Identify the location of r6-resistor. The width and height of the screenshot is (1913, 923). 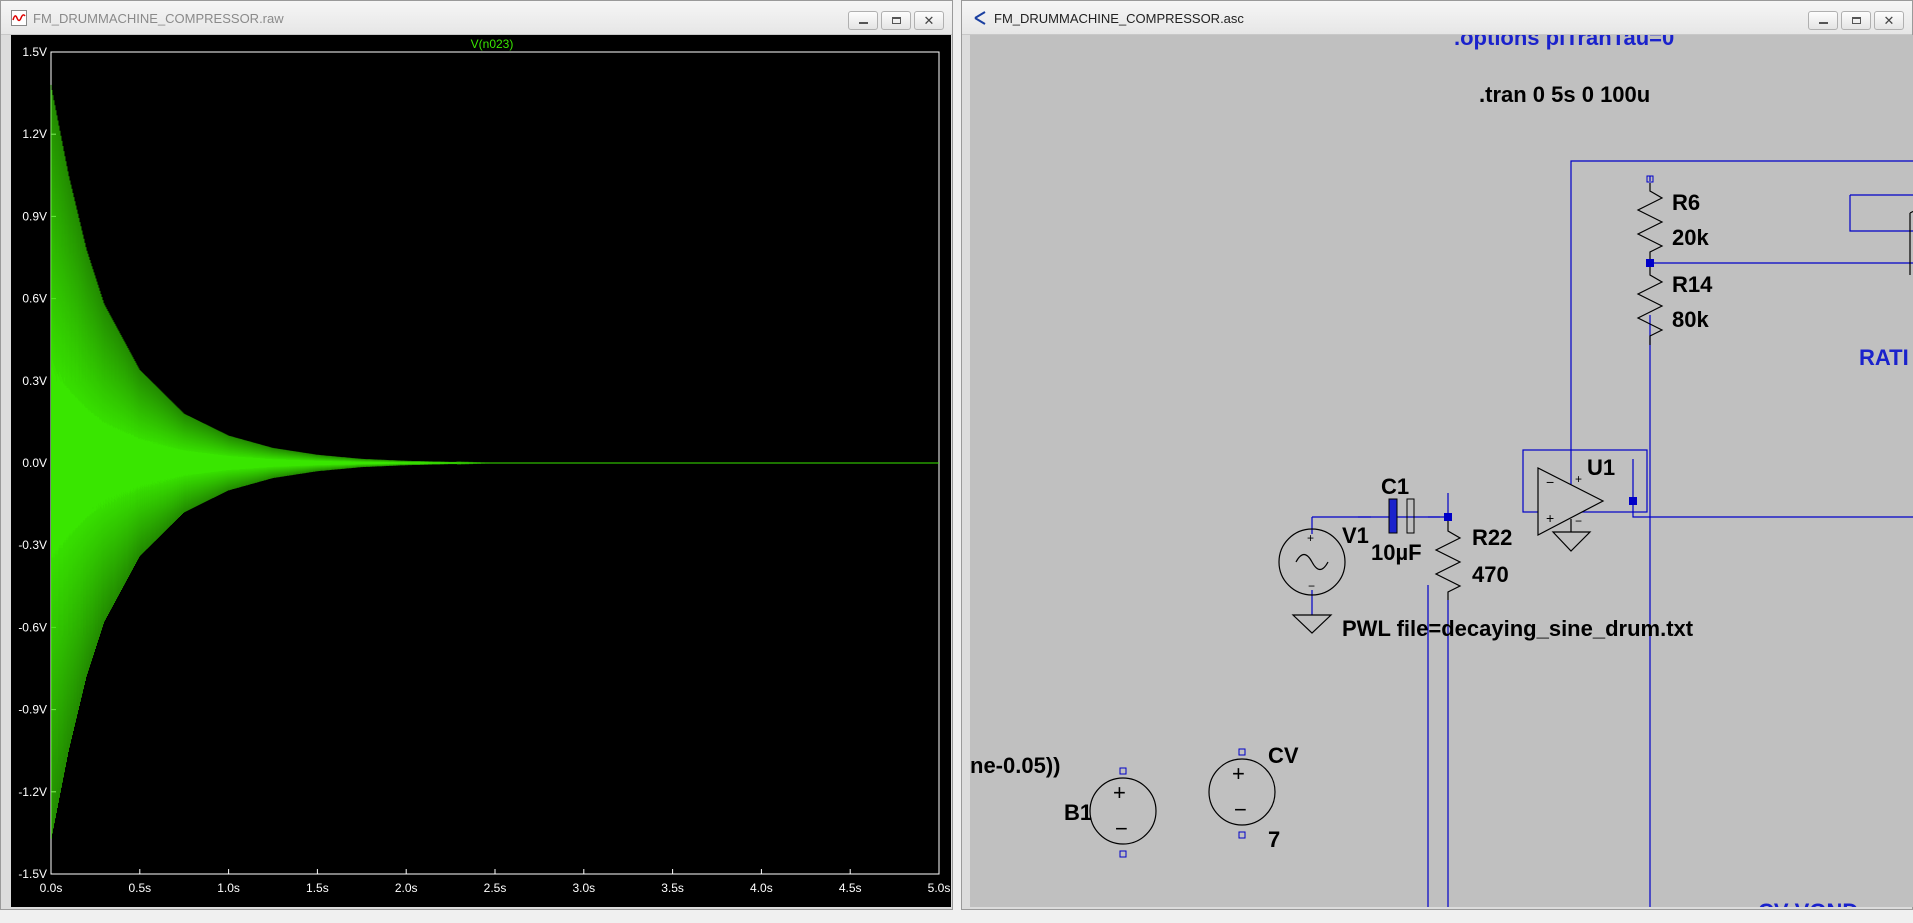
(1650, 223).